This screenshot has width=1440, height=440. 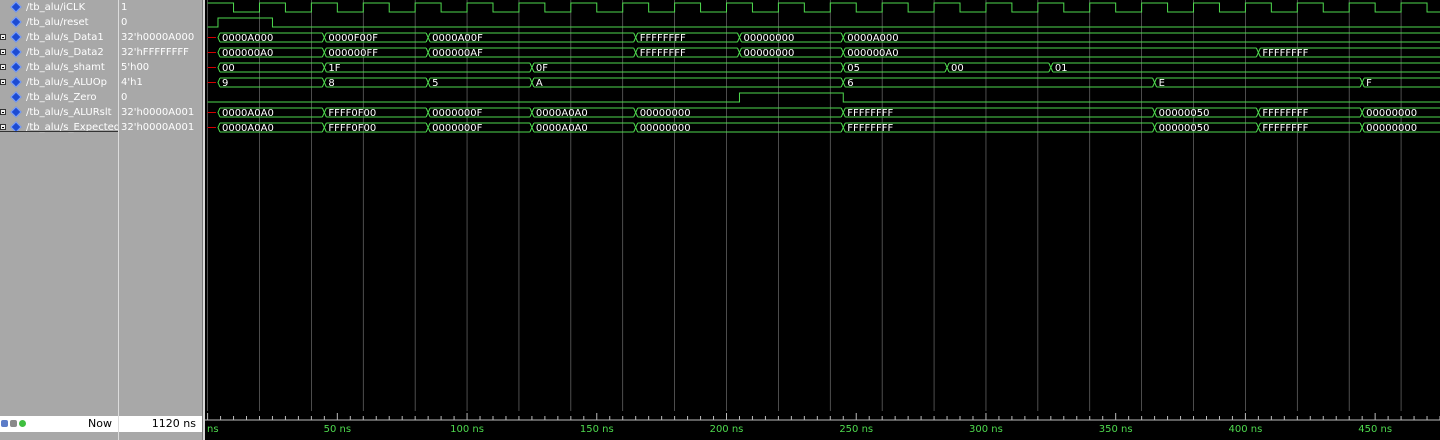 What do you see at coordinates (65, 37) in the screenshot?
I see `signal-name: /tb_alu/s_Data1` at bounding box center [65, 37].